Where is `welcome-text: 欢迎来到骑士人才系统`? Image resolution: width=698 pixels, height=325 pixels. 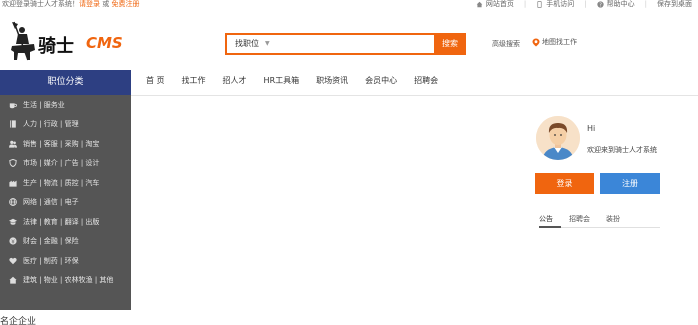
welcome-text: 欢迎来到骑士人才系统 is located at coordinates (622, 150).